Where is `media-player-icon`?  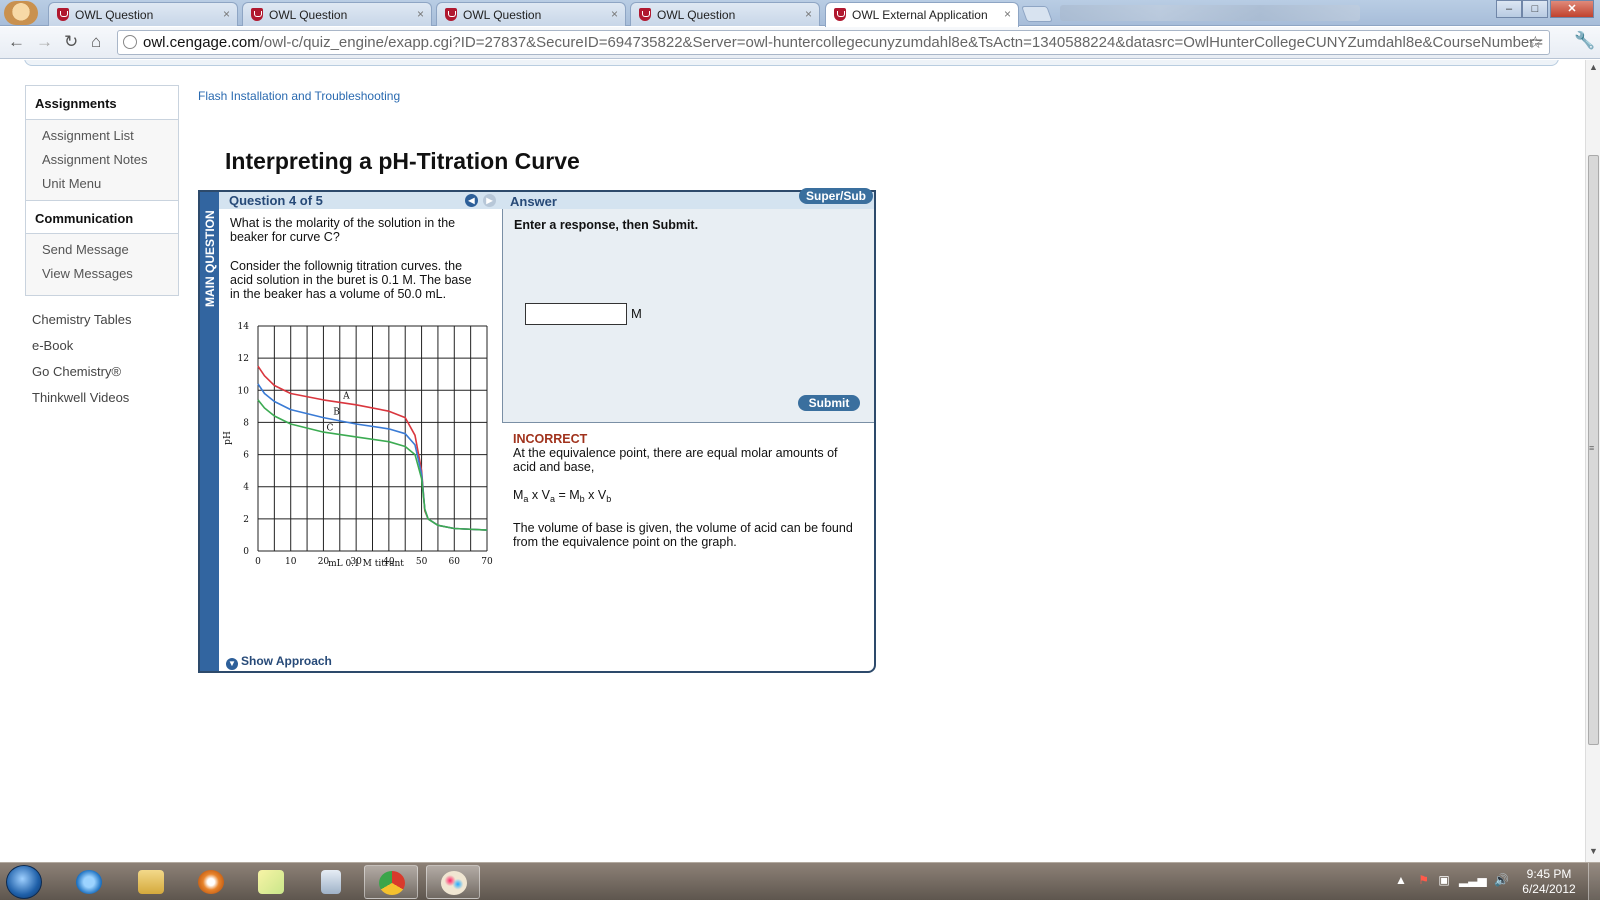
media-player-icon is located at coordinates (211, 882).